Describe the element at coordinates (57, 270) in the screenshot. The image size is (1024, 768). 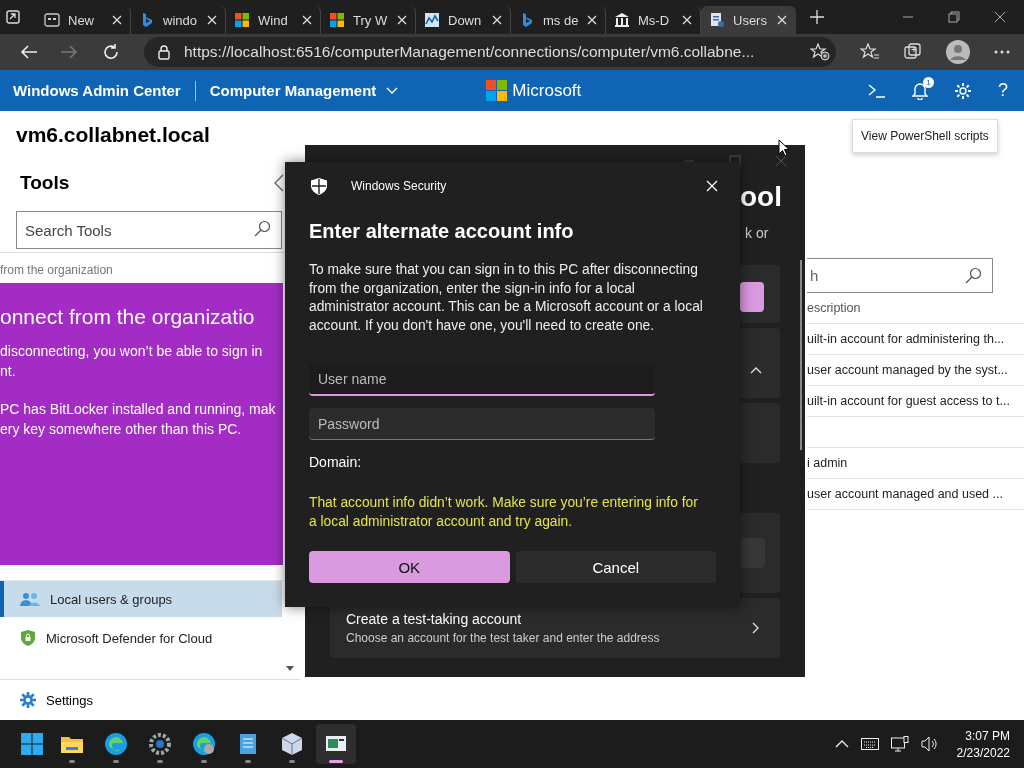
I see `breadcrumb: from the organization` at that location.